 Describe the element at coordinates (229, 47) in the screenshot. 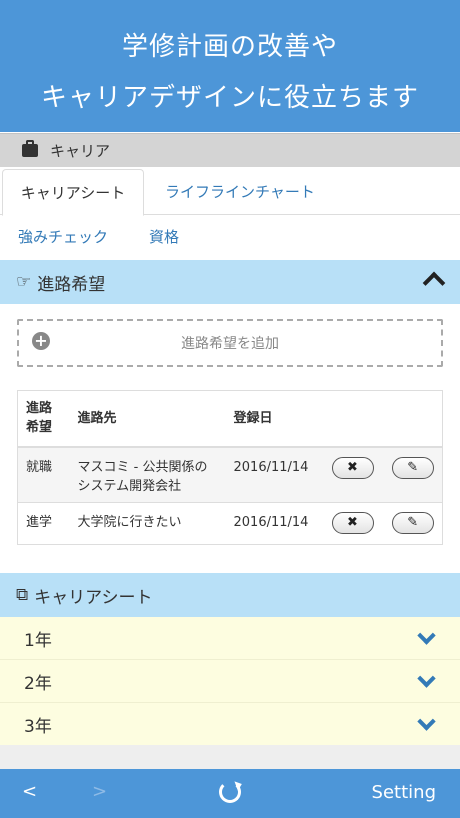

I see `hero-line-1: 学修計画の改善や` at that location.